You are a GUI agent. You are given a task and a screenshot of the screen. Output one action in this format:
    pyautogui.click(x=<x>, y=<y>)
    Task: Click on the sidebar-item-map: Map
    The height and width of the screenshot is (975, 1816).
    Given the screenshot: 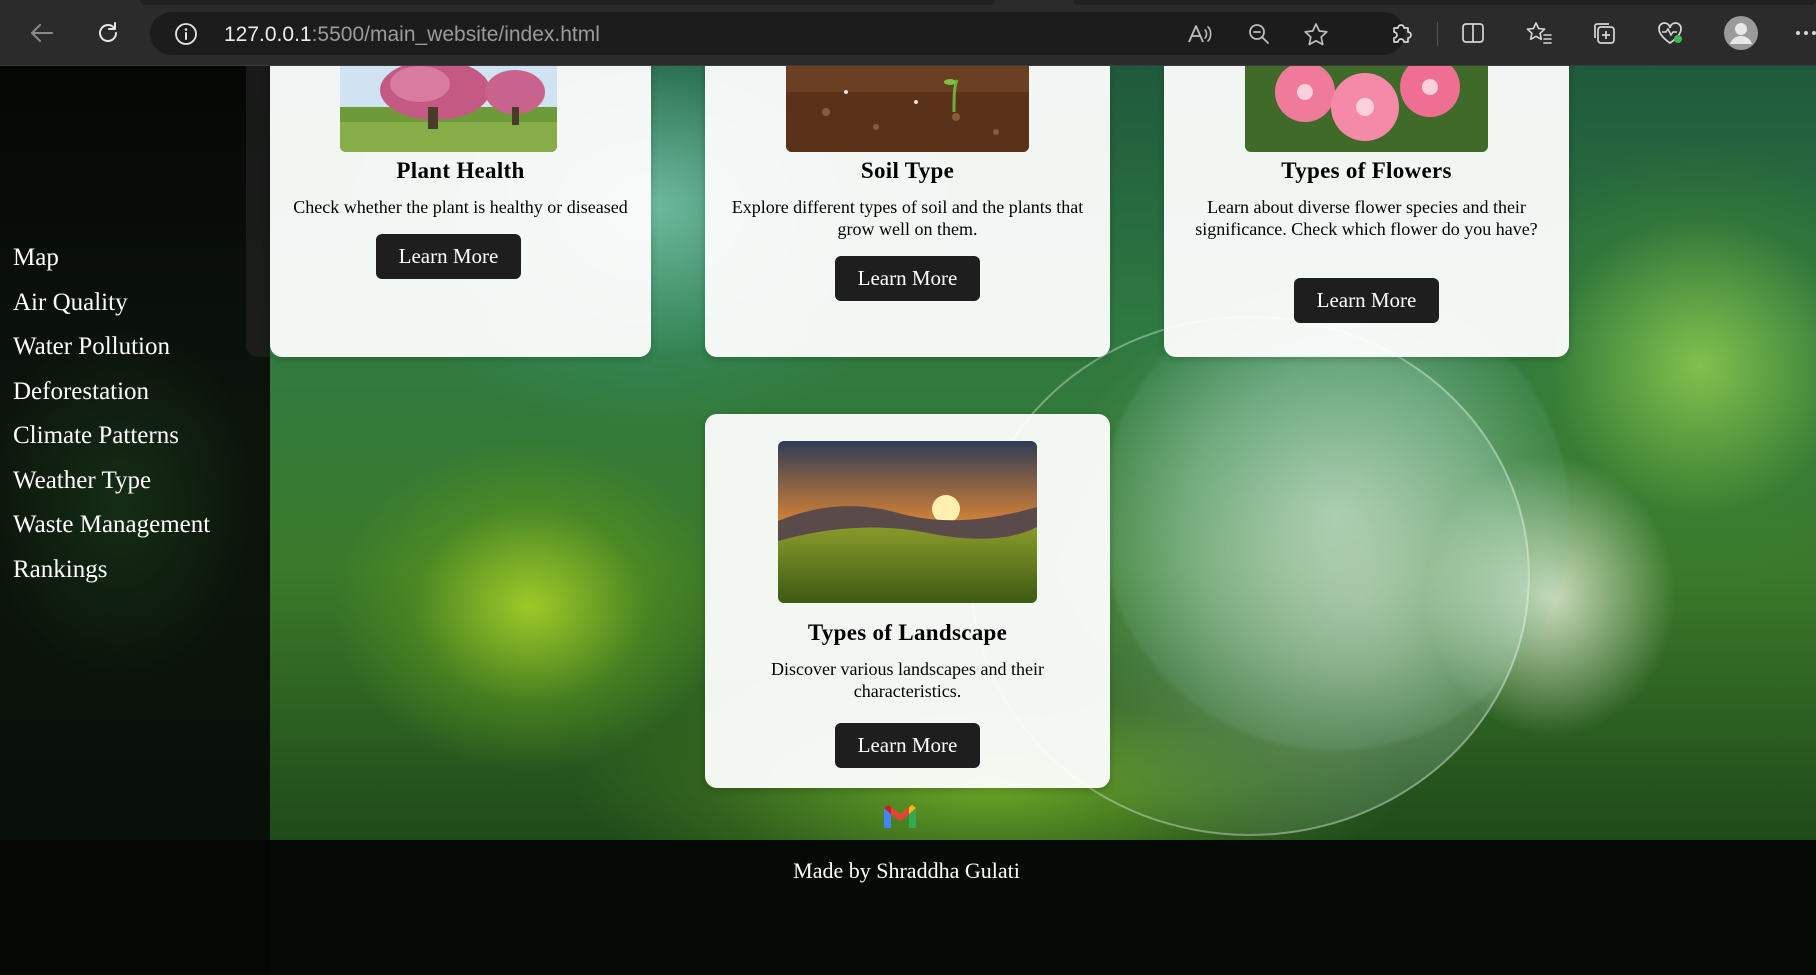 What is the action you would take?
    pyautogui.click(x=131, y=258)
    